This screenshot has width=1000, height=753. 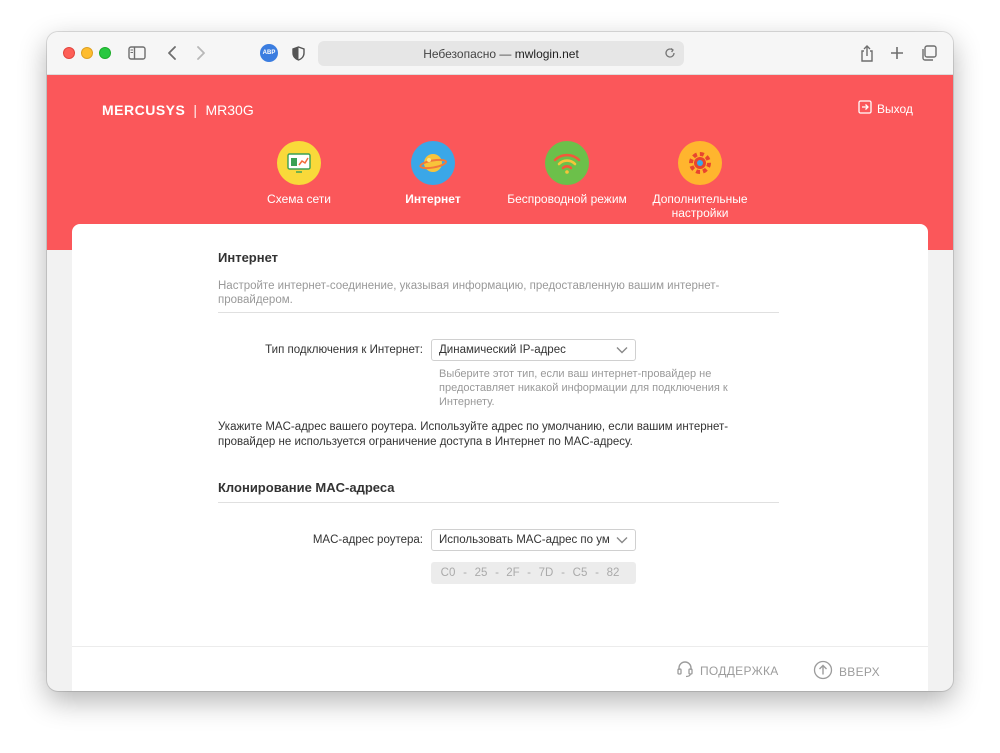 I want to click on back-to-top-button: ВВЕРХ, so click(x=846, y=671).